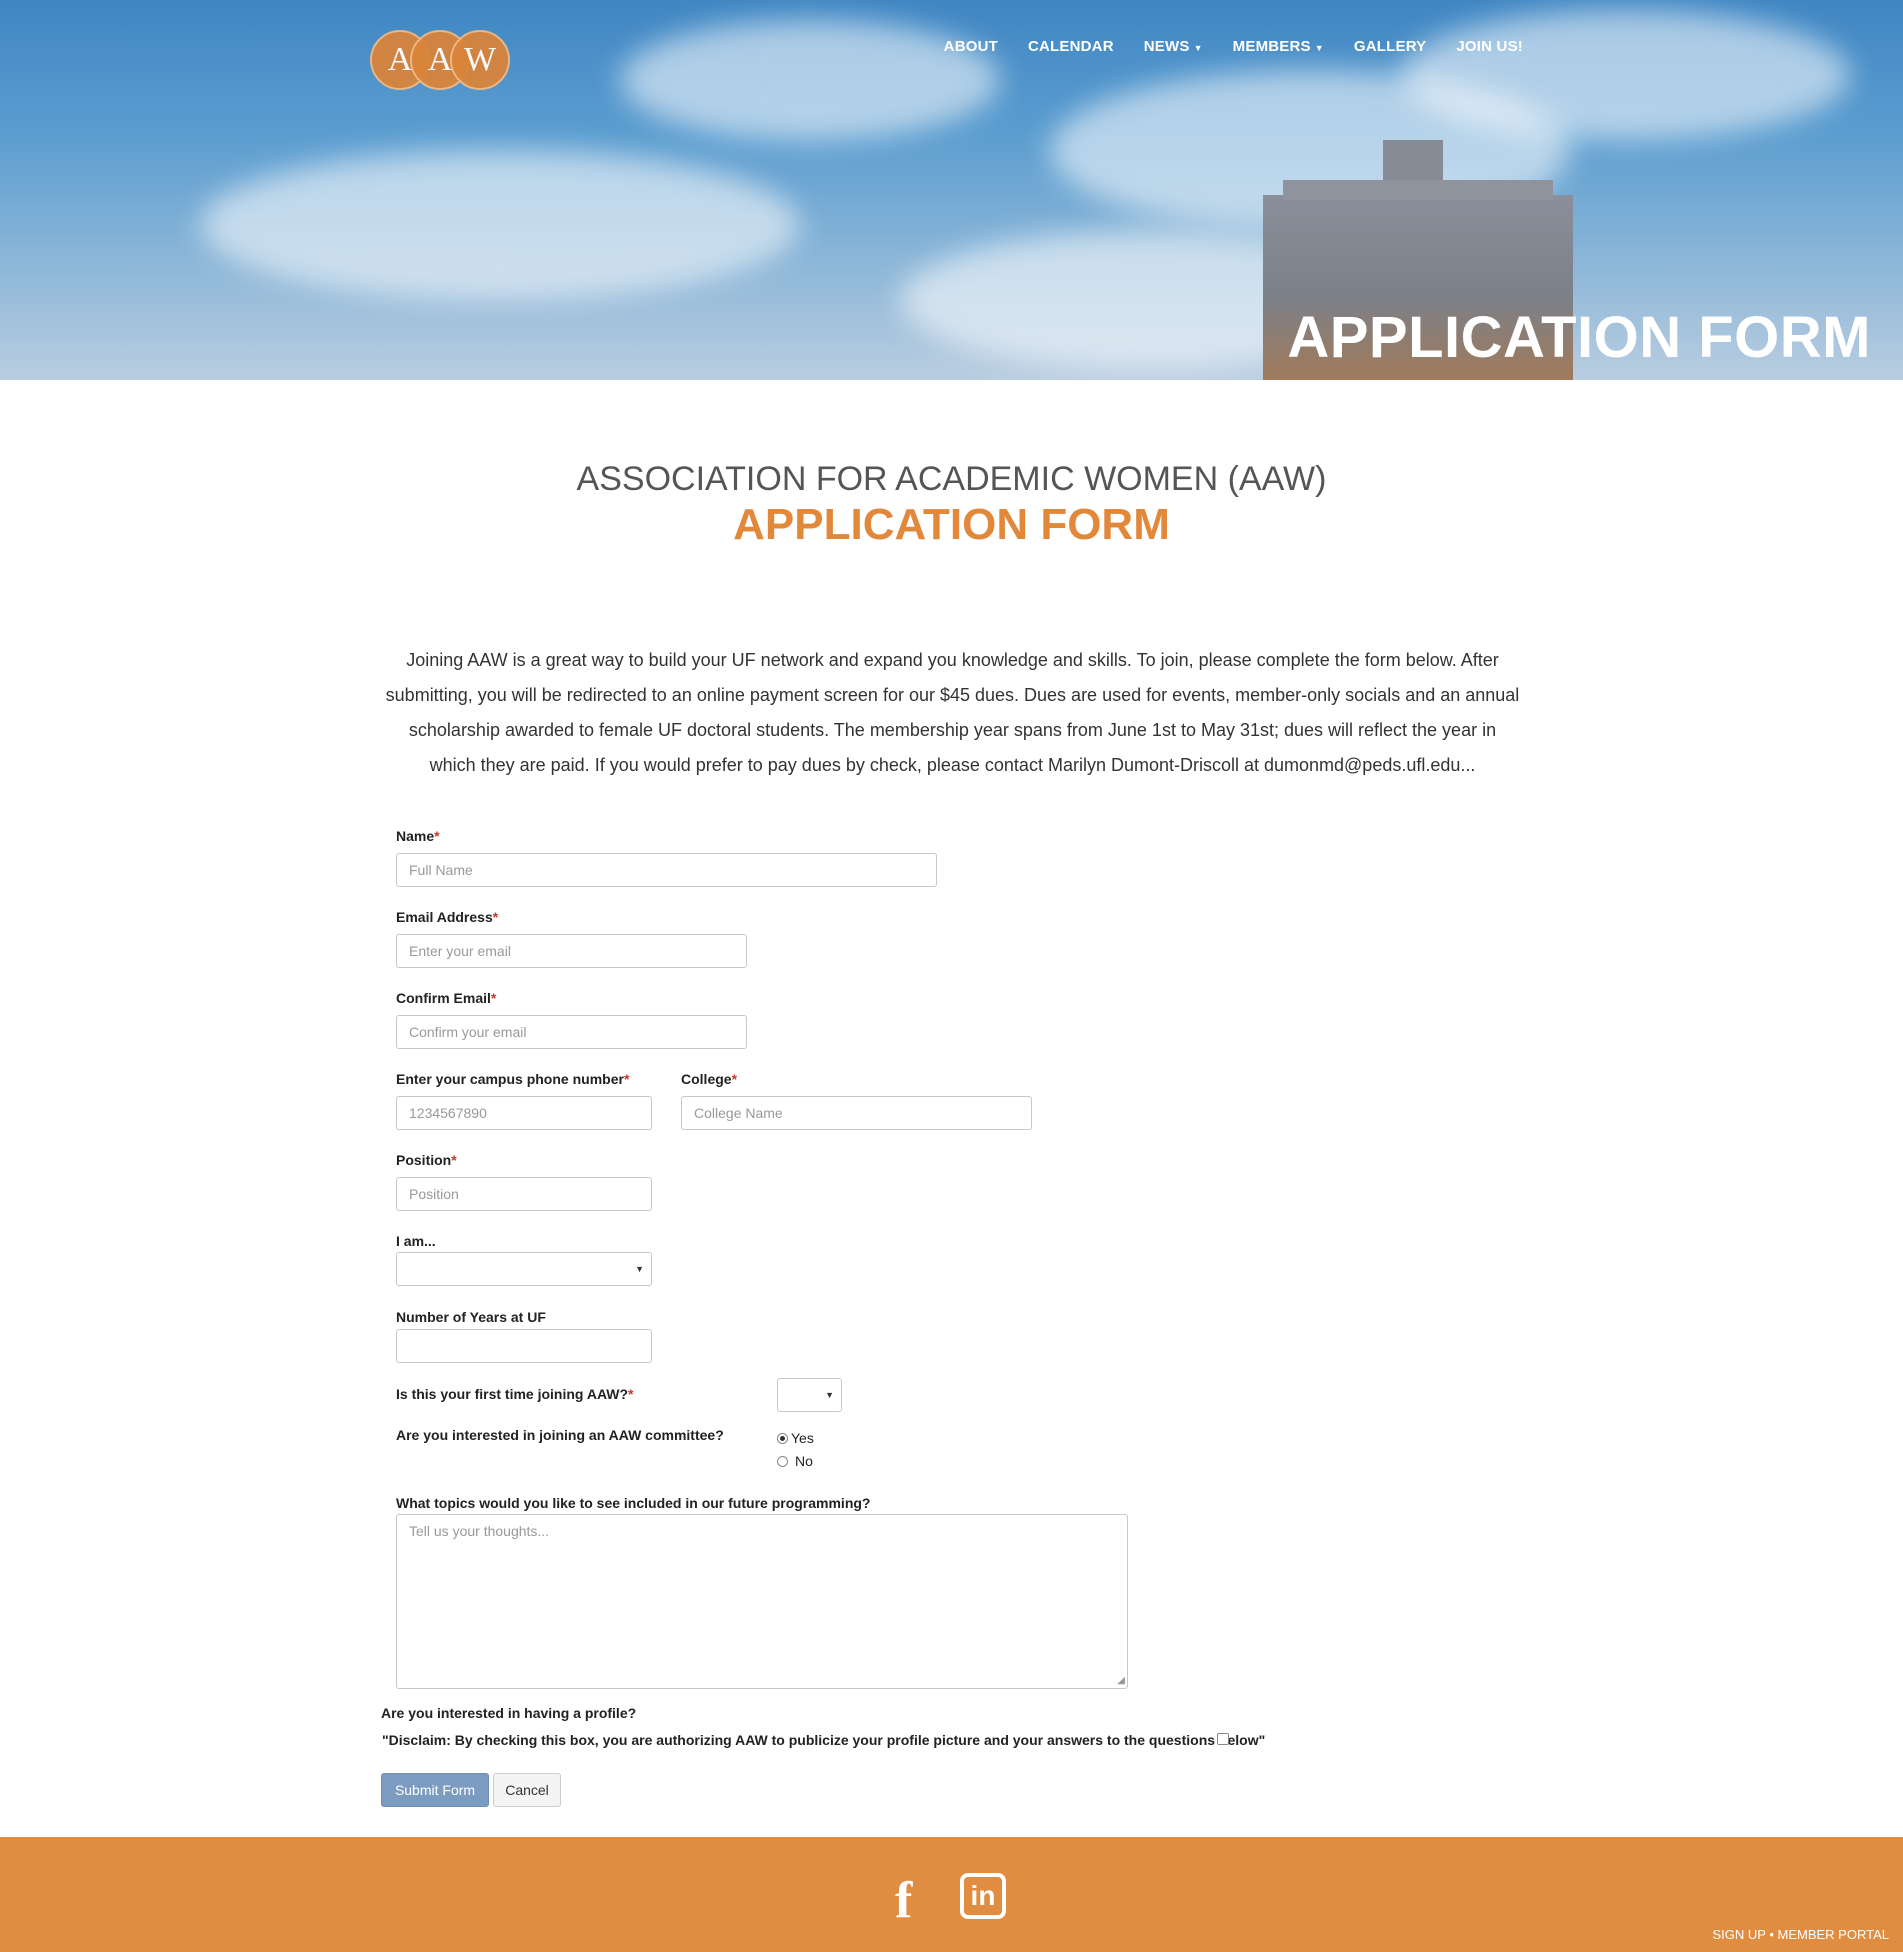 This screenshot has width=1903, height=1952. I want to click on confirm-email-label-text: Confirm Email, so click(443, 998).